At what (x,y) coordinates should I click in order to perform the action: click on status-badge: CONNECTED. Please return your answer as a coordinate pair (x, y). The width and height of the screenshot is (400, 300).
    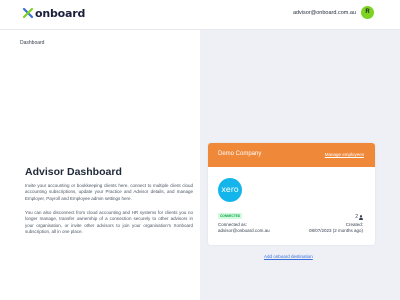
    Looking at the image, I should click on (230, 216).